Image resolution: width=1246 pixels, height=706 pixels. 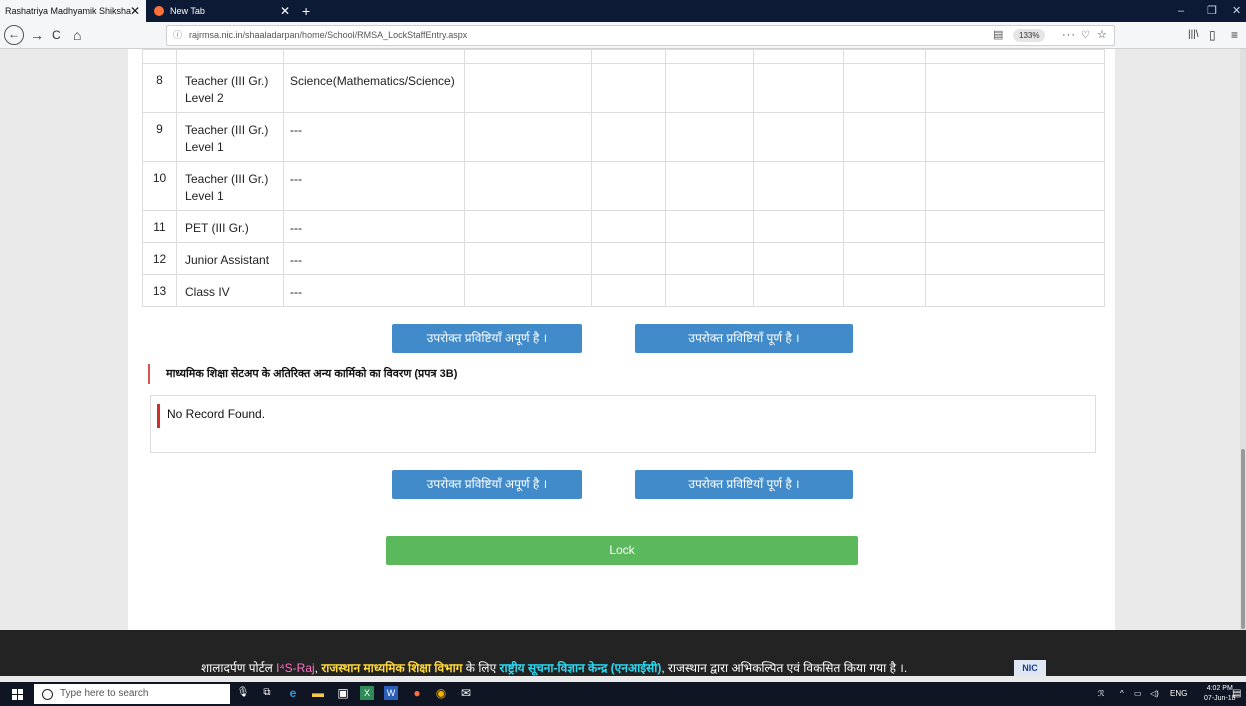 What do you see at coordinates (1212, 11) in the screenshot?
I see `maximize-icon: ❐` at bounding box center [1212, 11].